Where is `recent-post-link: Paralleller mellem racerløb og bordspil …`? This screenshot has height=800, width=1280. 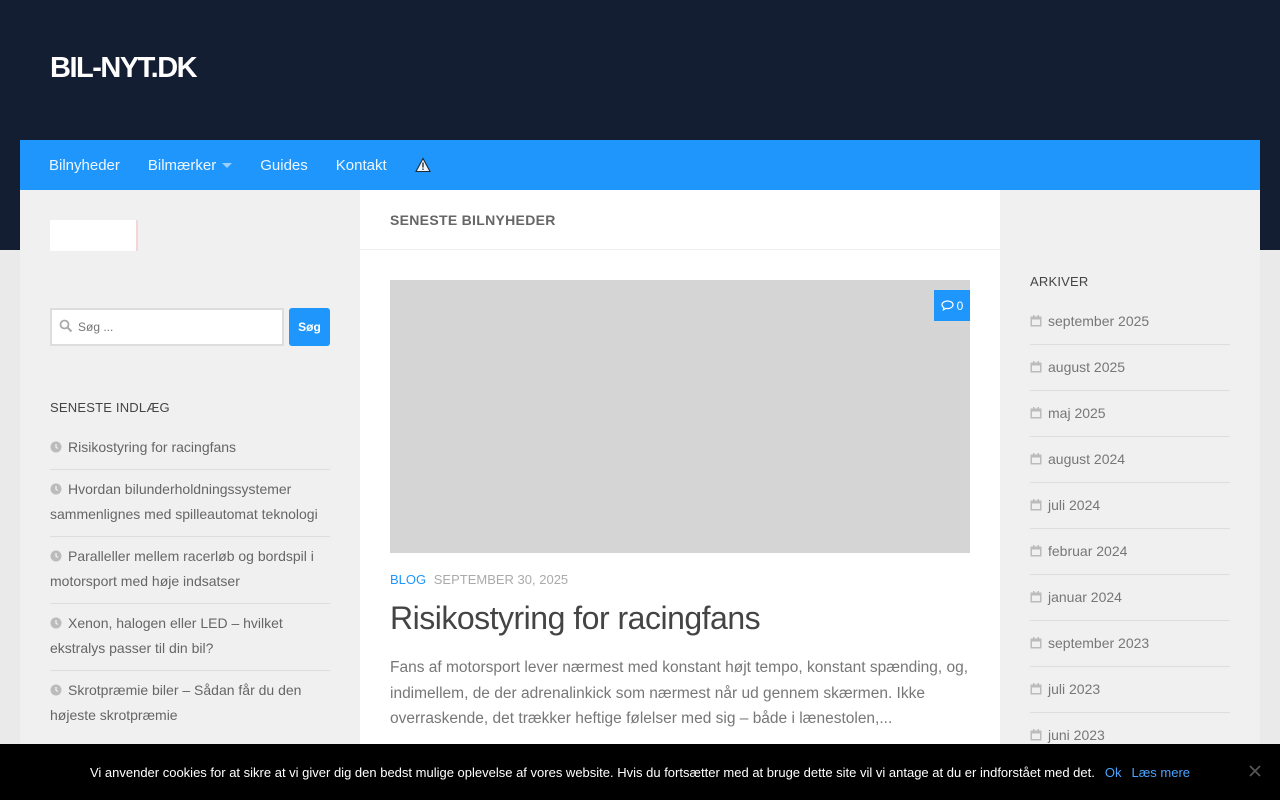
recent-post-link: Paralleller mellem racerløb og bordspil … is located at coordinates (182, 568).